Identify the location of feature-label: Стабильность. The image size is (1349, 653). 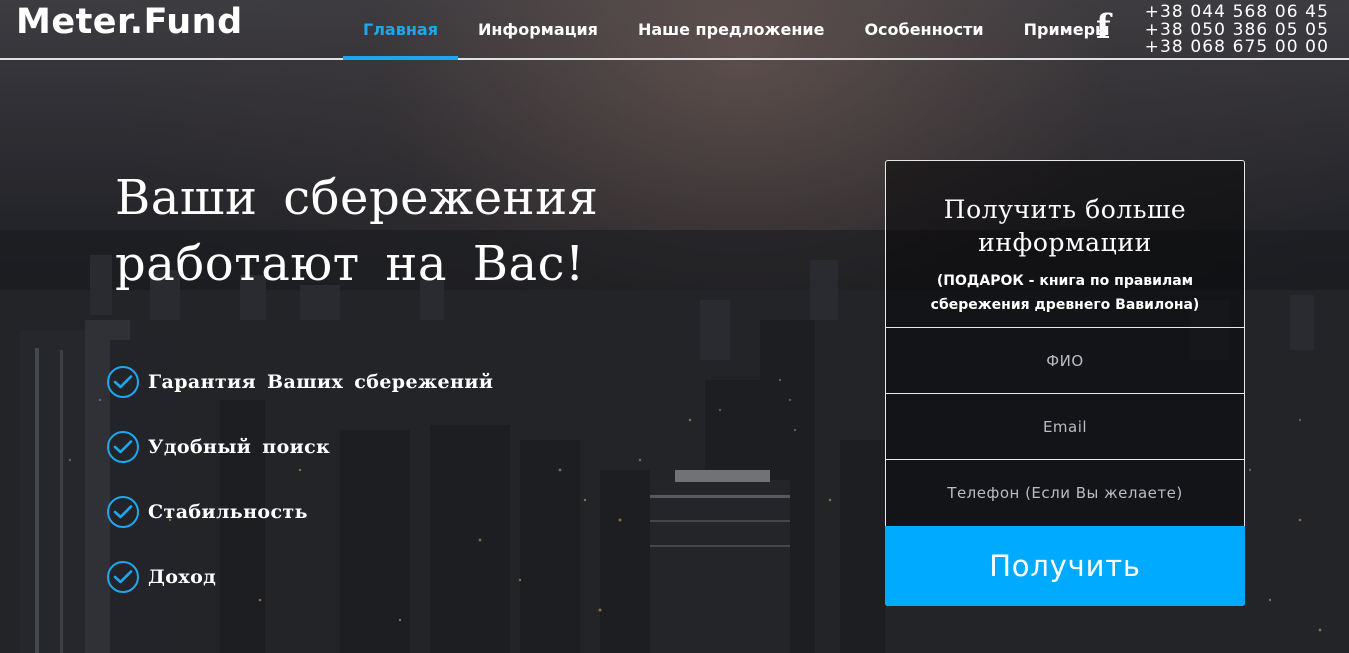
(228, 512).